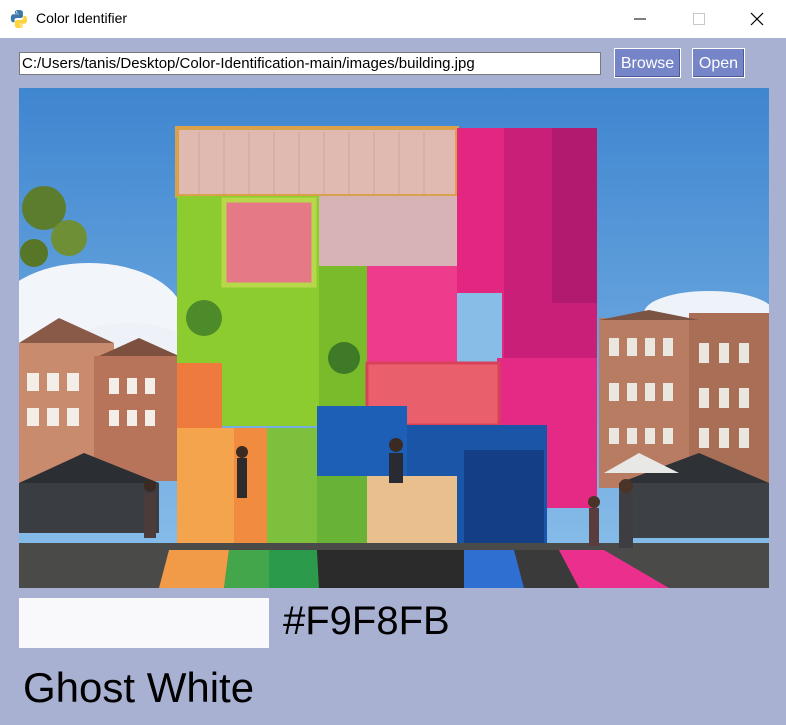 The width and height of the screenshot is (786, 725). I want to click on minimize-button, so click(640, 19).